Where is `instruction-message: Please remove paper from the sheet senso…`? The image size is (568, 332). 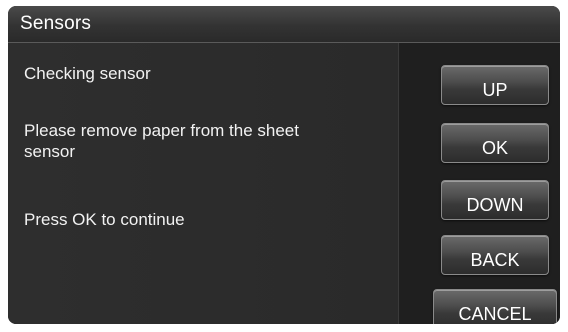
instruction-message: Please remove paper from the sheet senso… is located at coordinates (161, 141).